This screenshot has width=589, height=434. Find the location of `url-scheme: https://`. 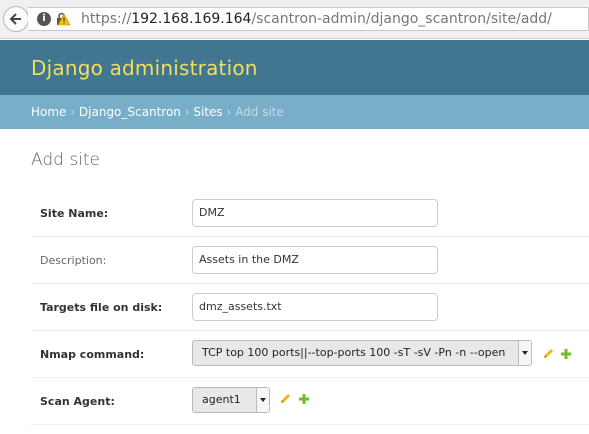

url-scheme: https:// is located at coordinates (106, 19).